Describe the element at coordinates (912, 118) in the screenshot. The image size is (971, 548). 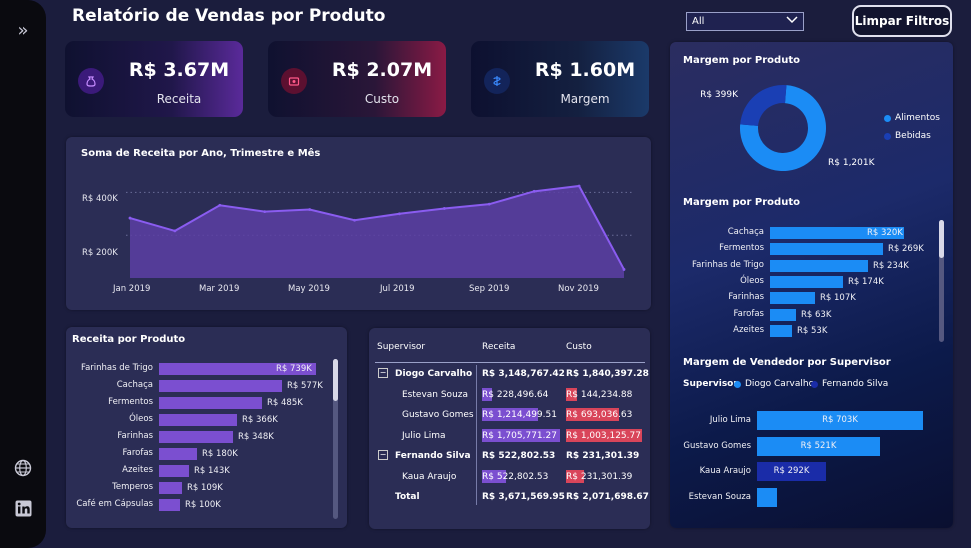
I see `legend-item-alimentos: Alimentos` at that location.